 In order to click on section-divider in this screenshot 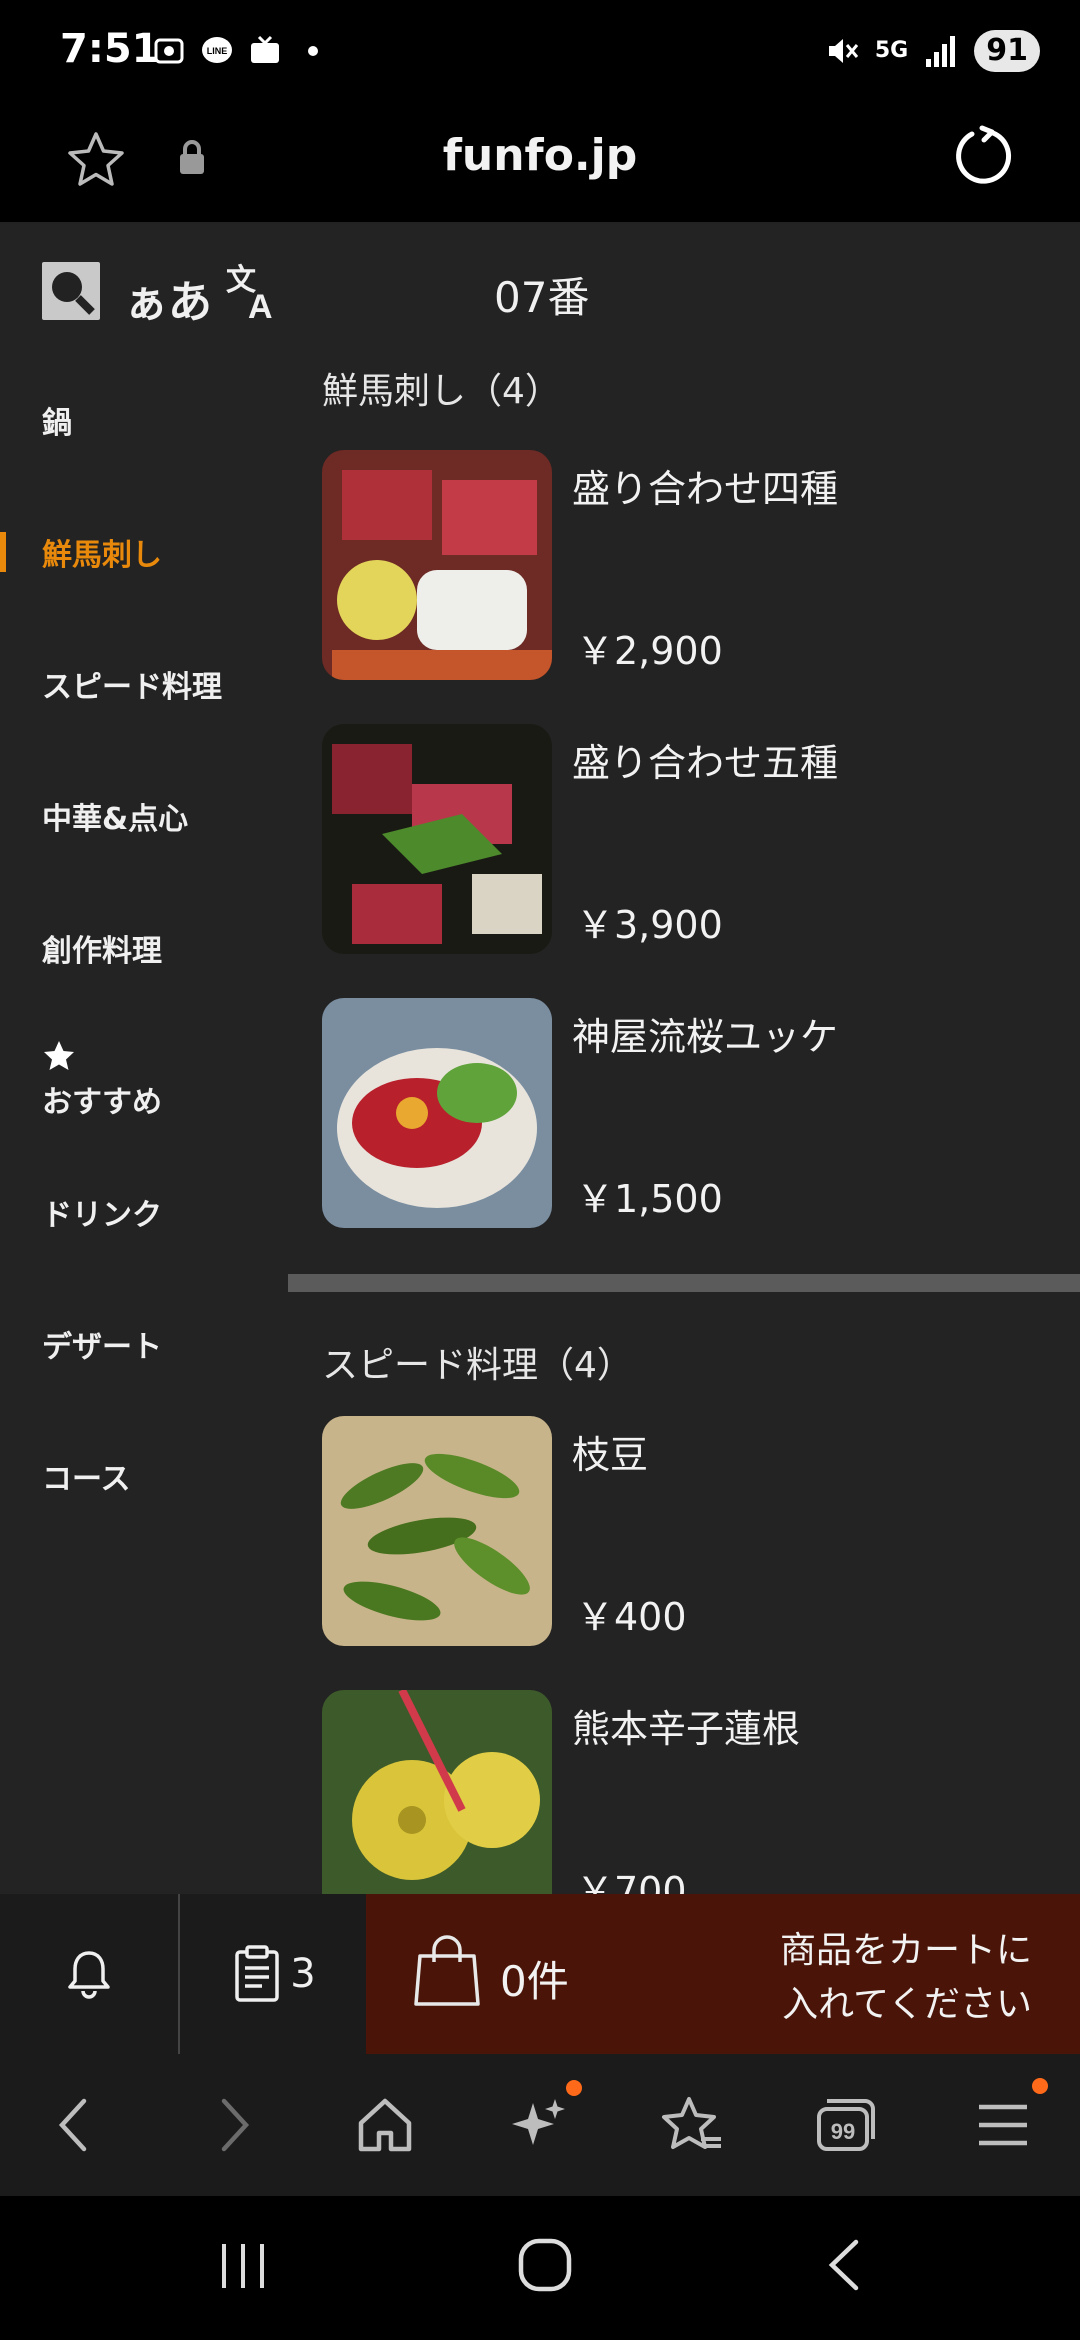, I will do `click(684, 1283)`.